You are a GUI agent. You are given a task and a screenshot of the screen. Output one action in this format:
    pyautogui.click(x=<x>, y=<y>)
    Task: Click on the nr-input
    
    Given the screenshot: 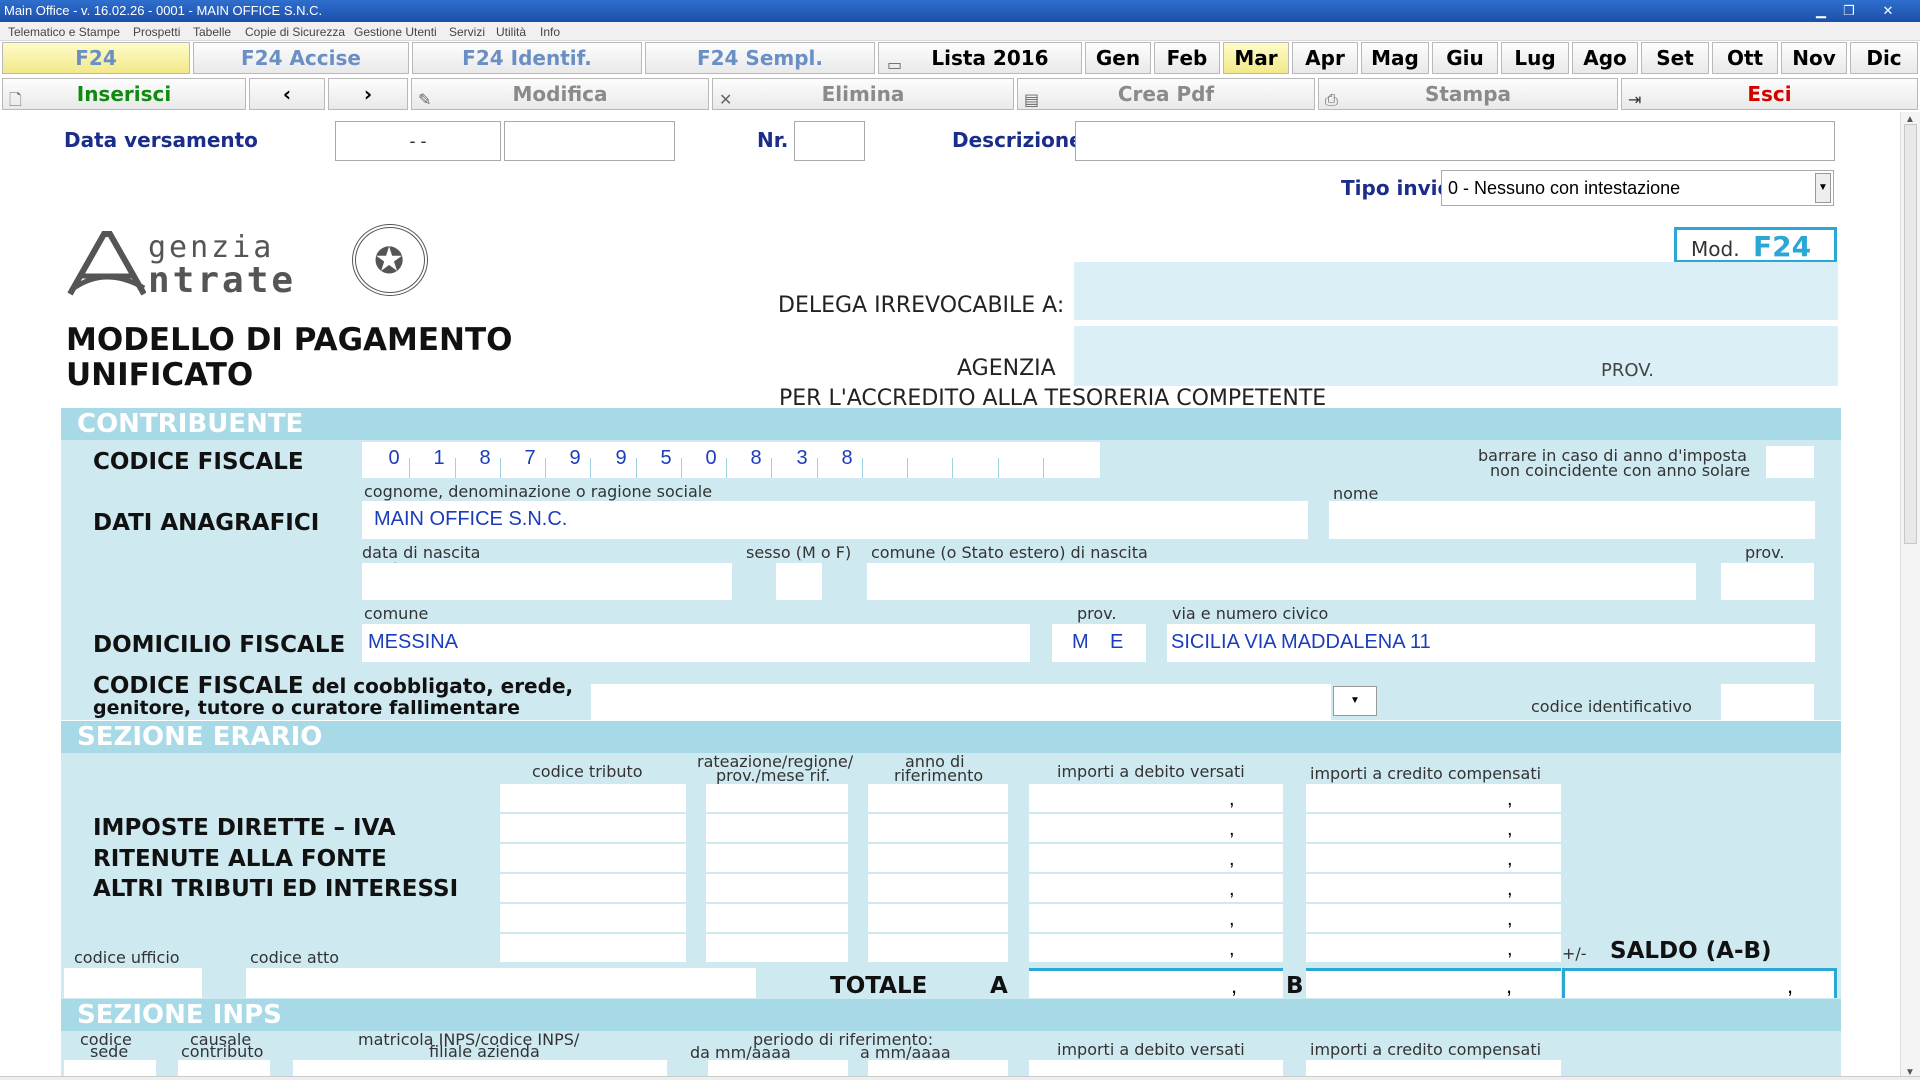 What is the action you would take?
    pyautogui.click(x=829, y=141)
    